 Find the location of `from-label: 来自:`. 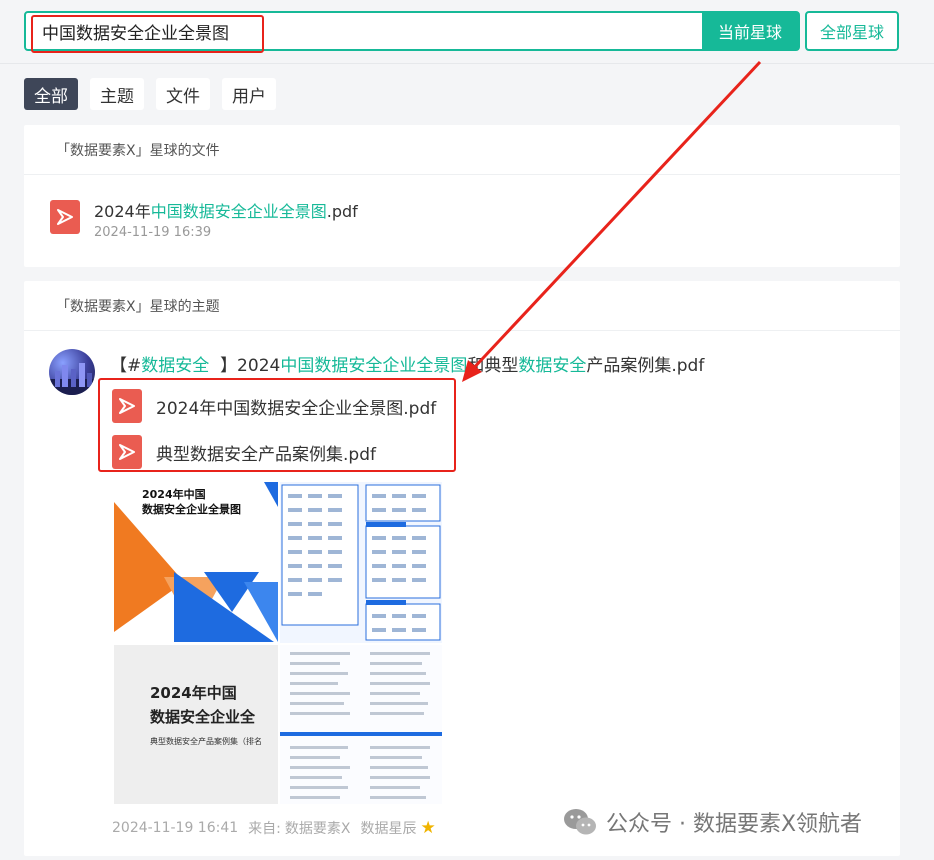

from-label: 来自: is located at coordinates (264, 829).